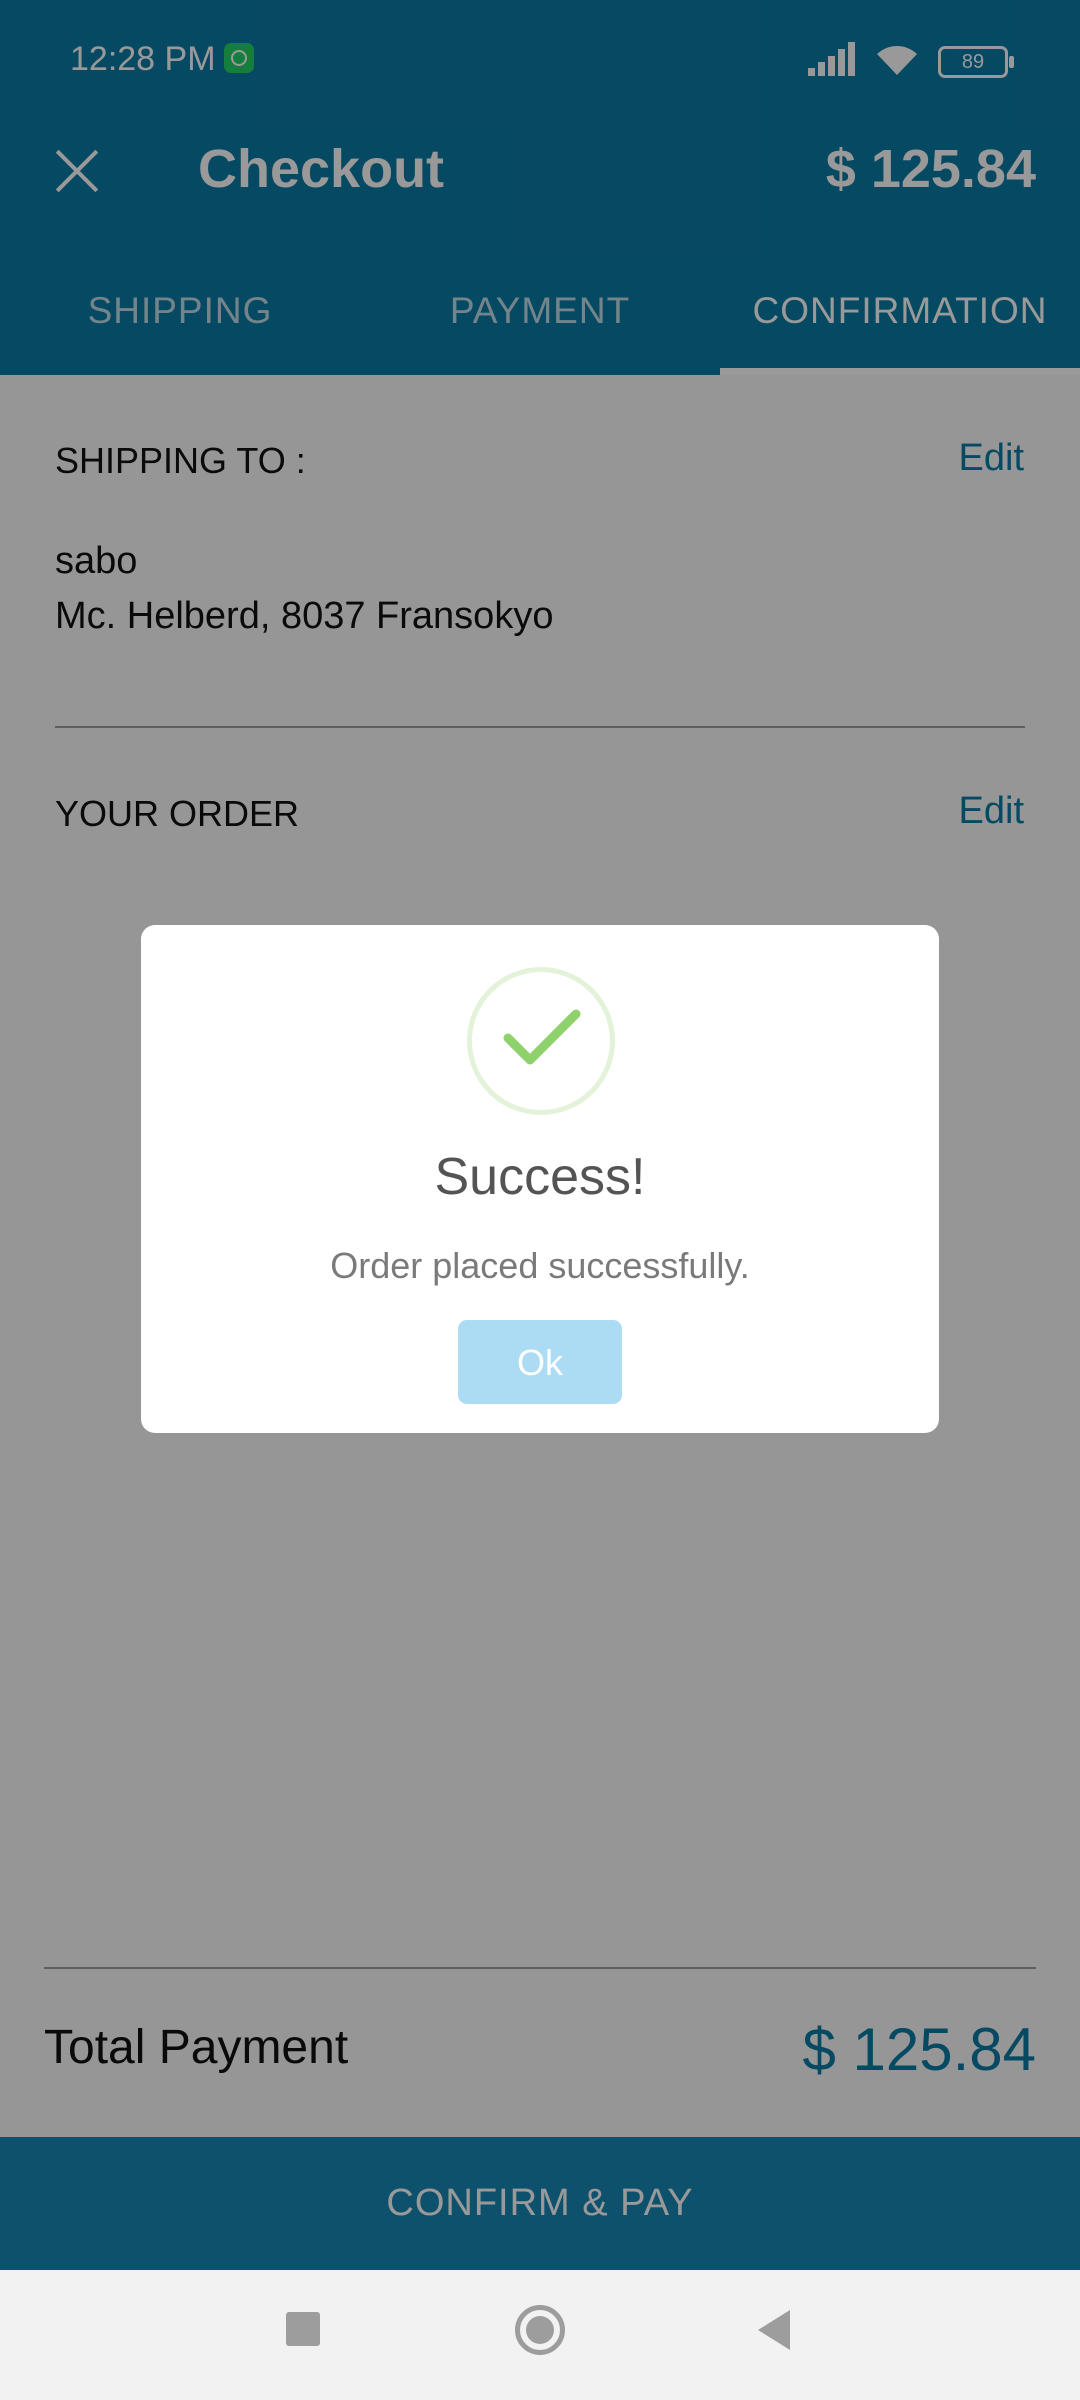  Describe the element at coordinates (540, 2330) in the screenshot. I see `home-icon` at that location.